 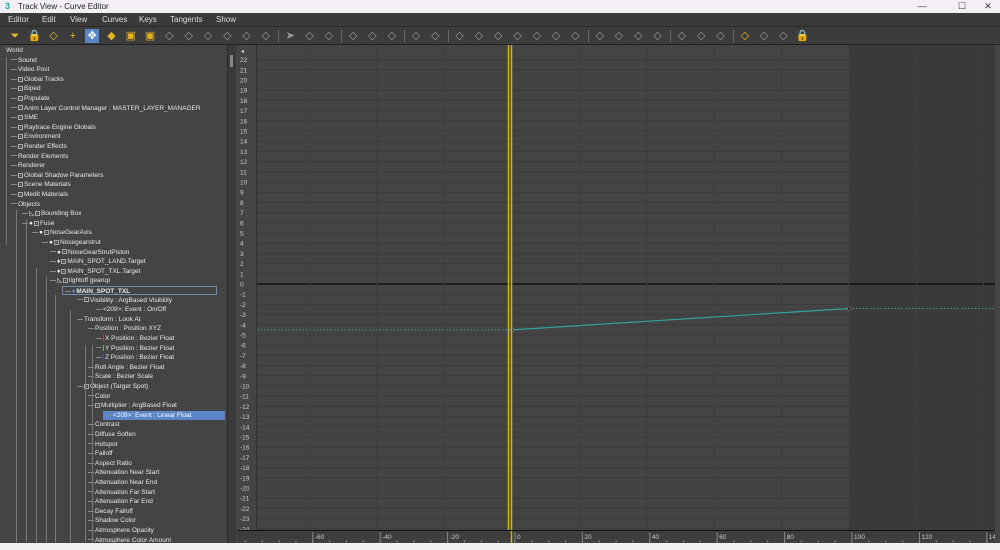 I want to click on tree-item: <209>: Event : On/Off, so click(x=131, y=309).